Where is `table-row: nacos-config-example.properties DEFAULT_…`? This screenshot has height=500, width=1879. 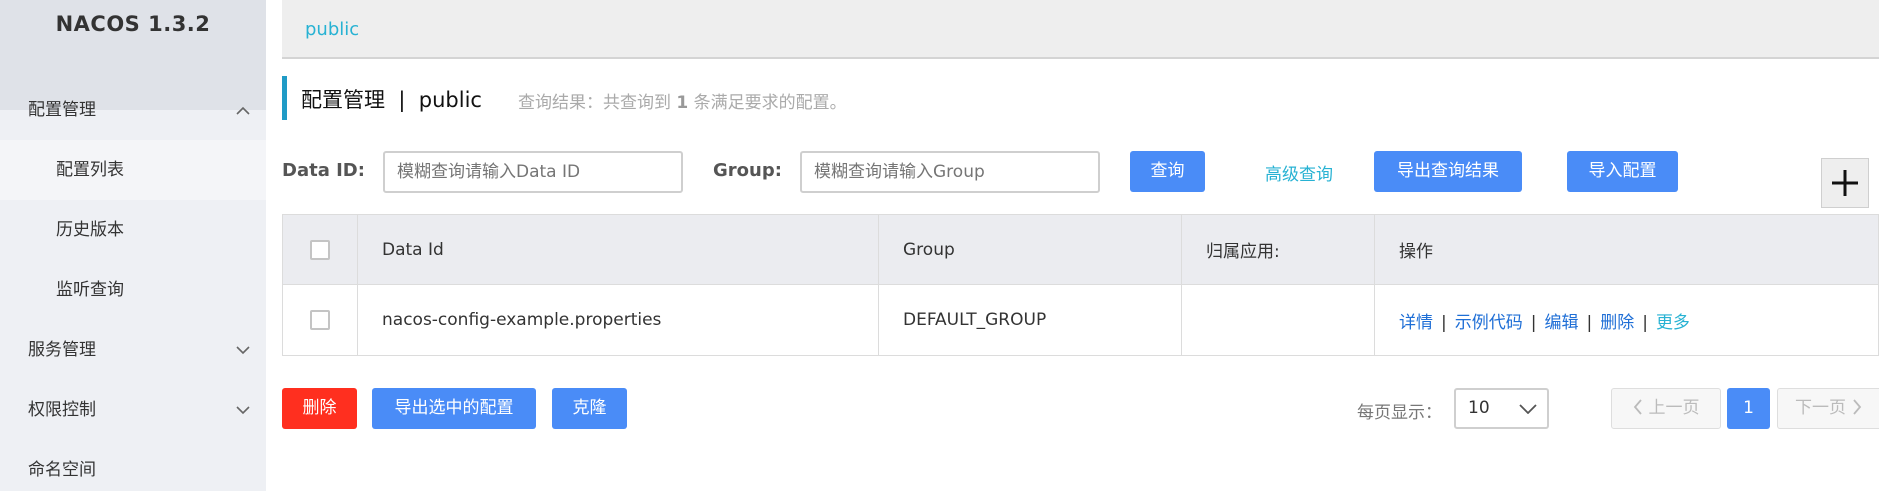 table-row: nacos-config-example.properties DEFAULT_… is located at coordinates (1080, 320).